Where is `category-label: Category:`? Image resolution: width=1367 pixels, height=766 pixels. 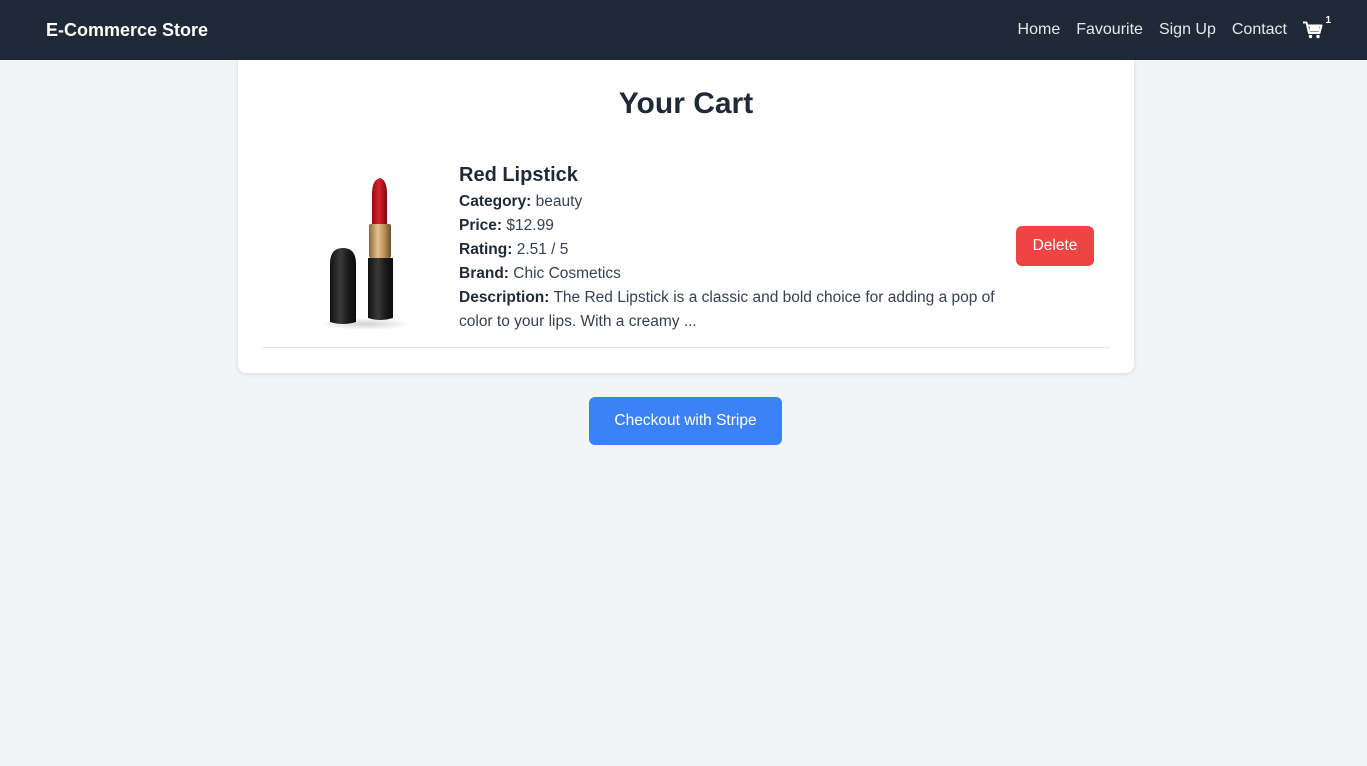 category-label: Category: is located at coordinates (495, 201).